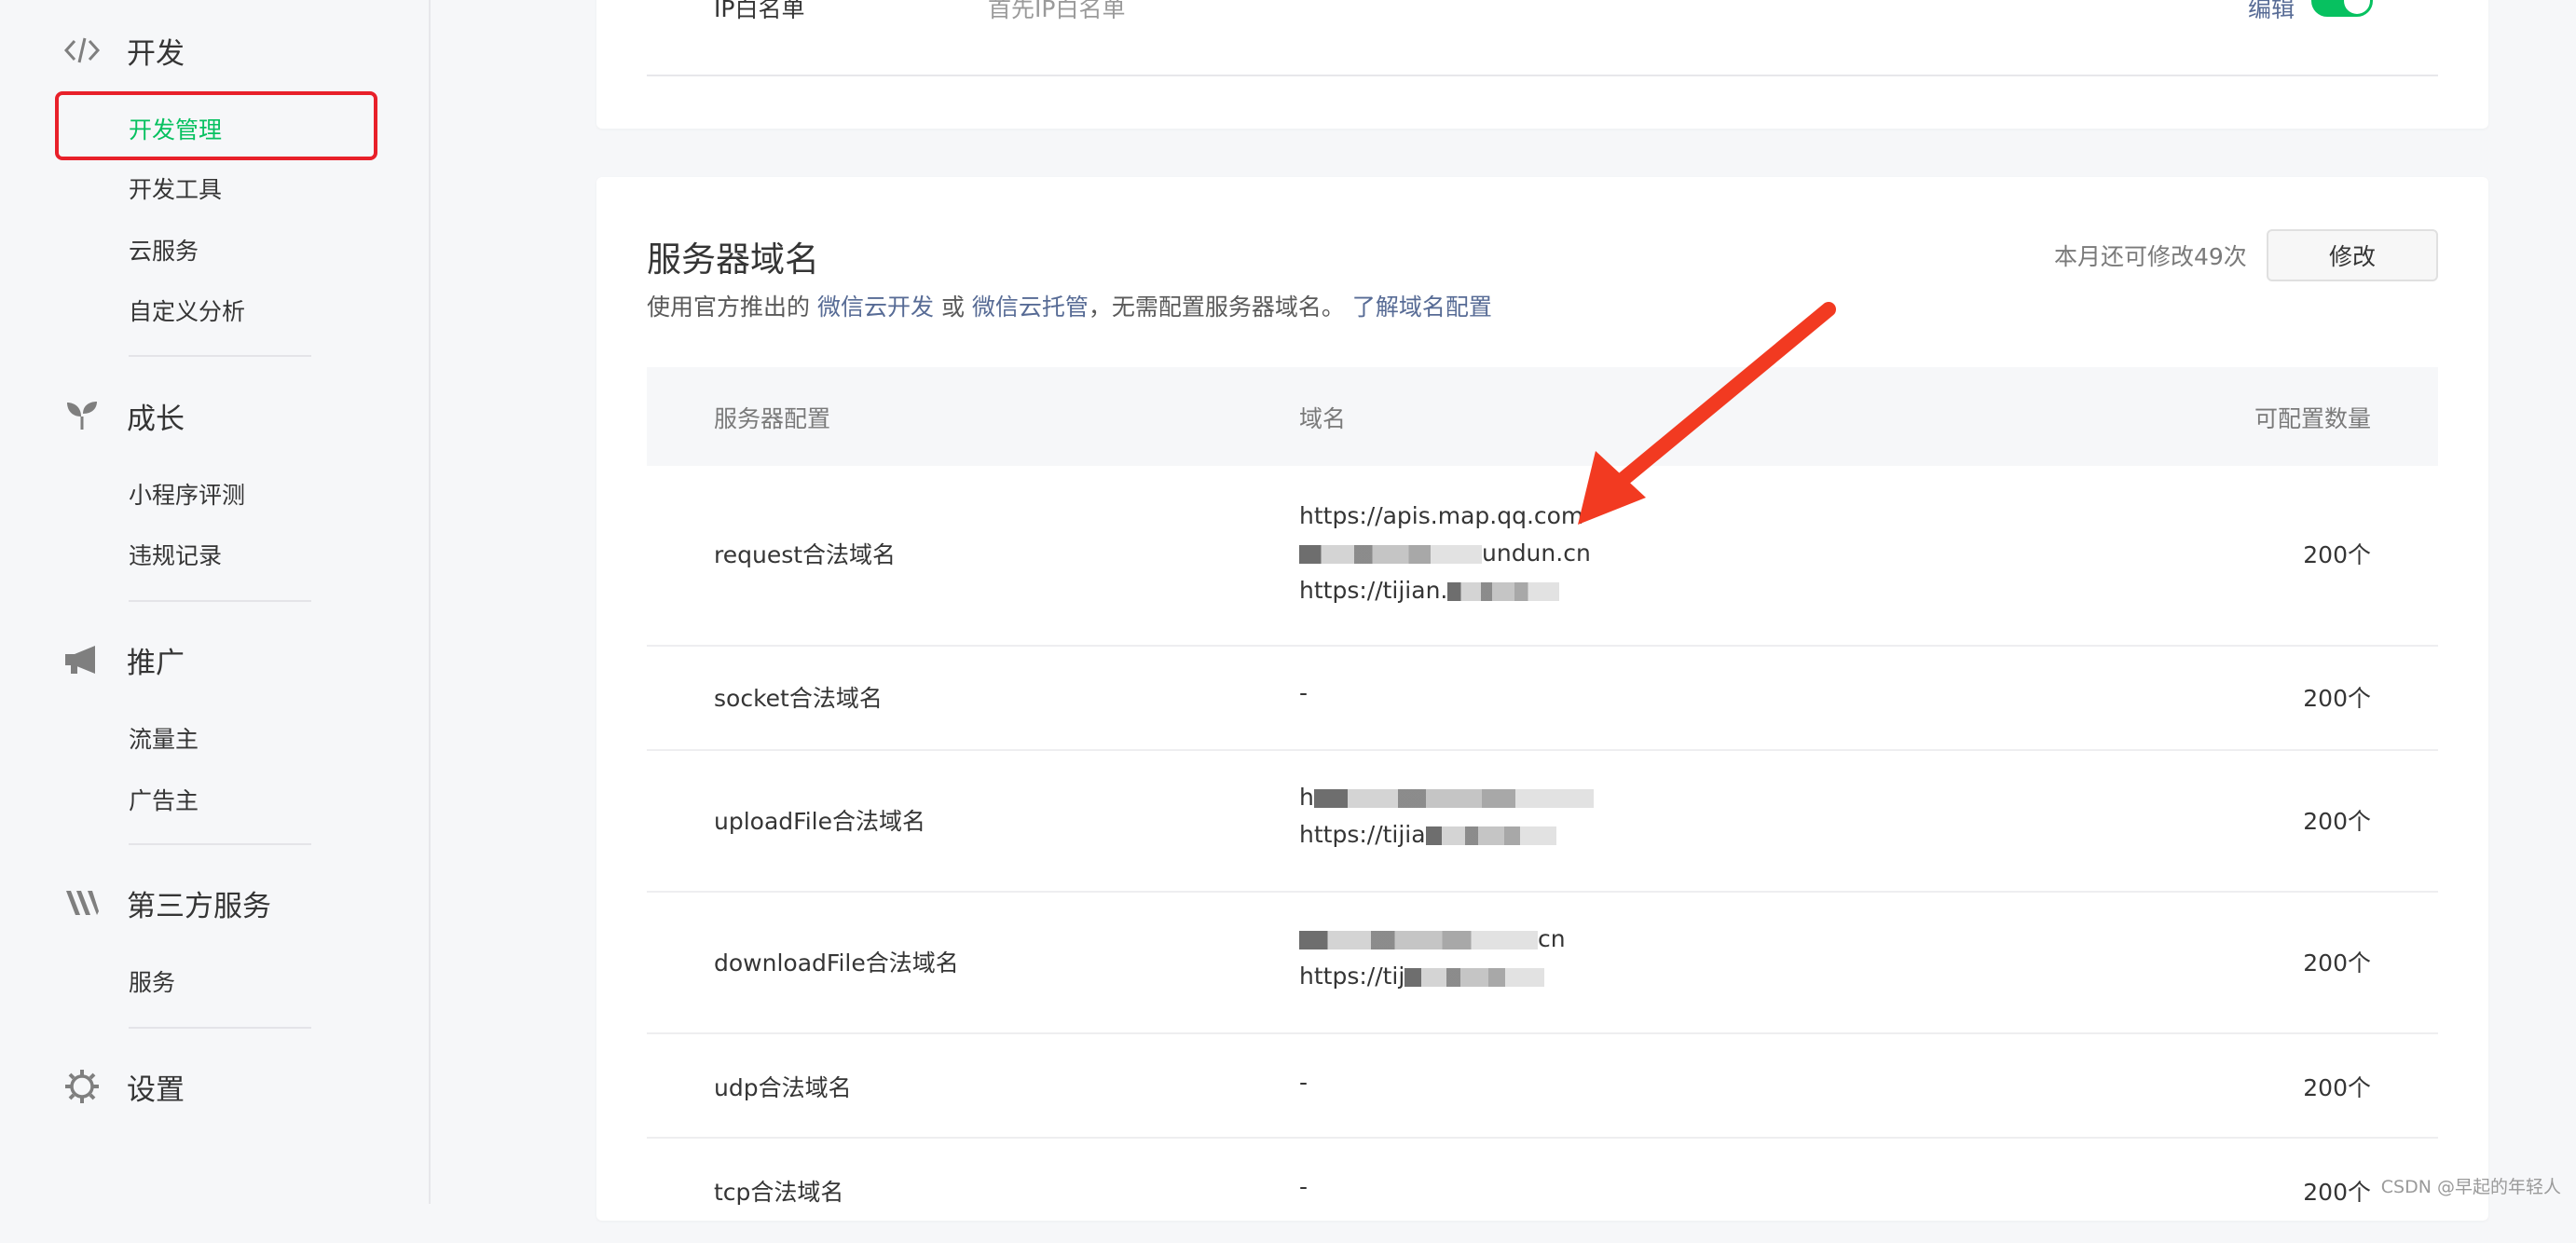 The height and width of the screenshot is (1243, 2576). I want to click on domain-entry-text: https://tij, so click(1351, 976).